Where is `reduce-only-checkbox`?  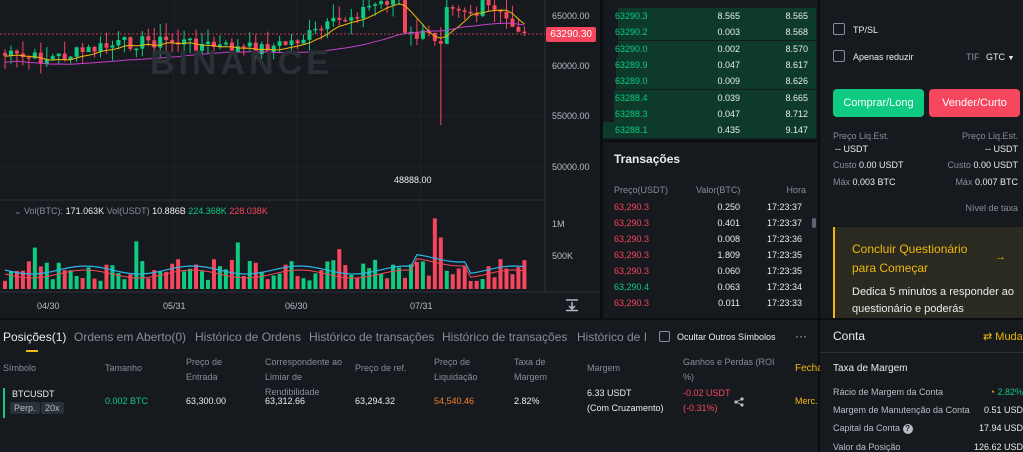
reduce-only-checkbox is located at coordinates (839, 56).